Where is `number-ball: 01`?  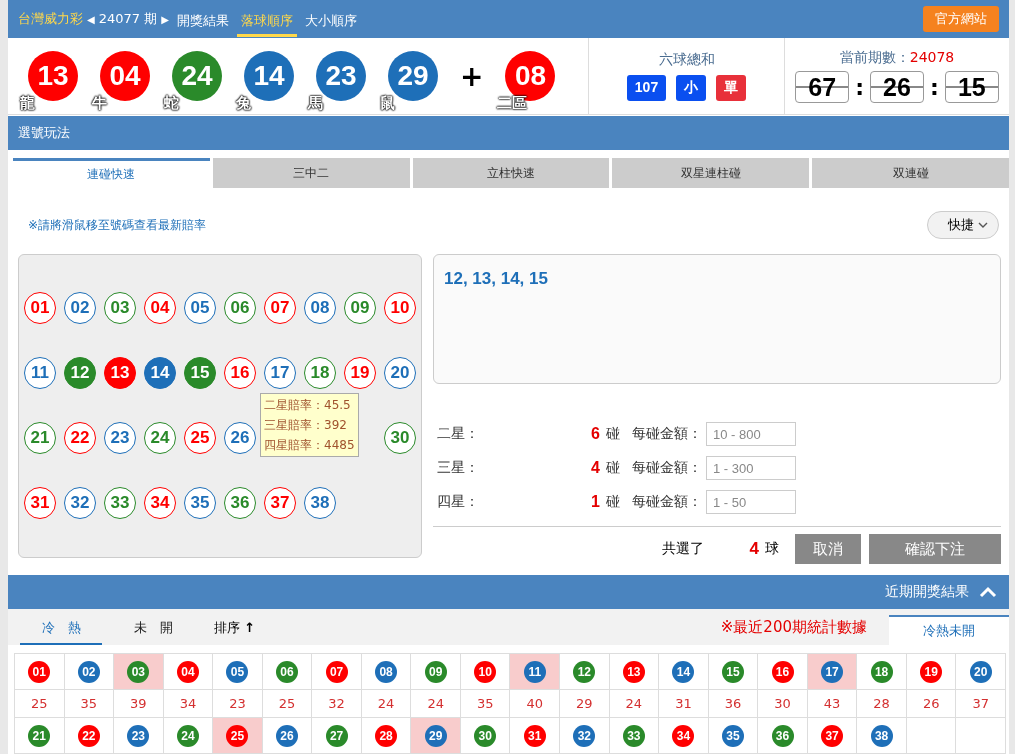 number-ball: 01 is located at coordinates (40, 308).